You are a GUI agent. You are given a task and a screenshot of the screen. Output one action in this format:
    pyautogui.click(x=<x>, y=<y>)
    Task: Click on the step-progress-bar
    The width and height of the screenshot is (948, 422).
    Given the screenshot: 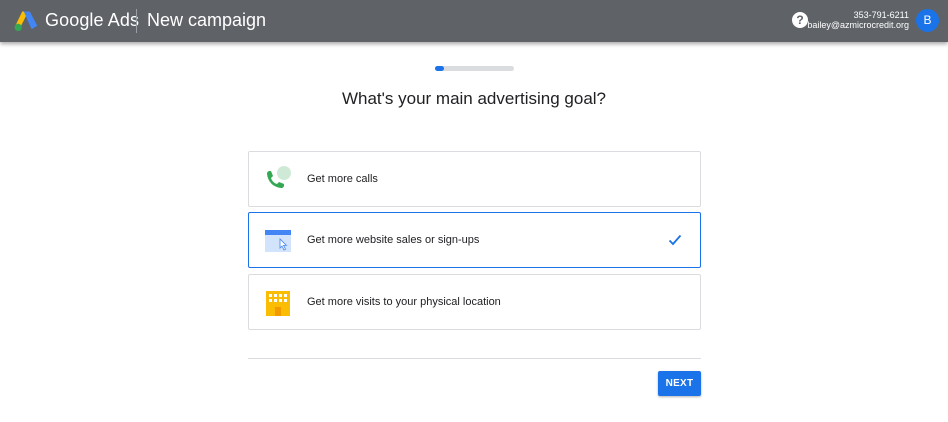 What is the action you would take?
    pyautogui.click(x=474, y=68)
    